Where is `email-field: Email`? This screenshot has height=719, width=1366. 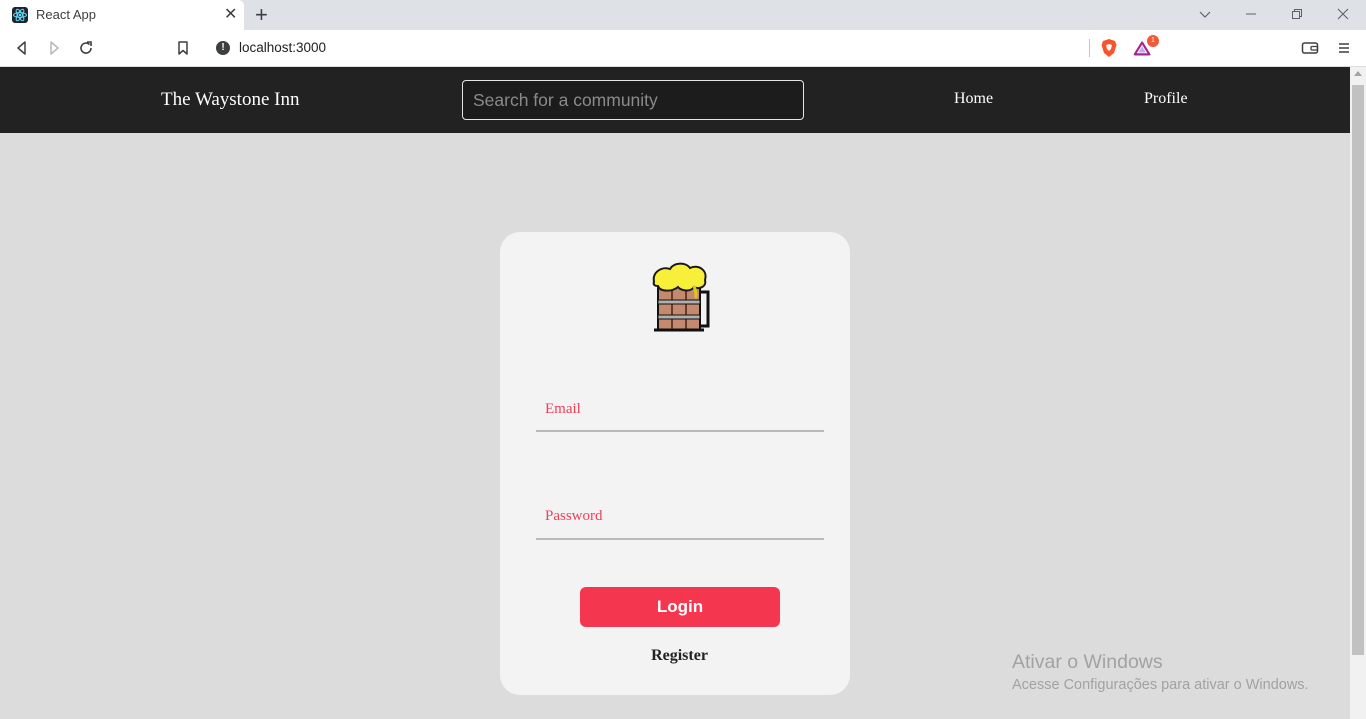
email-field: Email is located at coordinates (680, 410).